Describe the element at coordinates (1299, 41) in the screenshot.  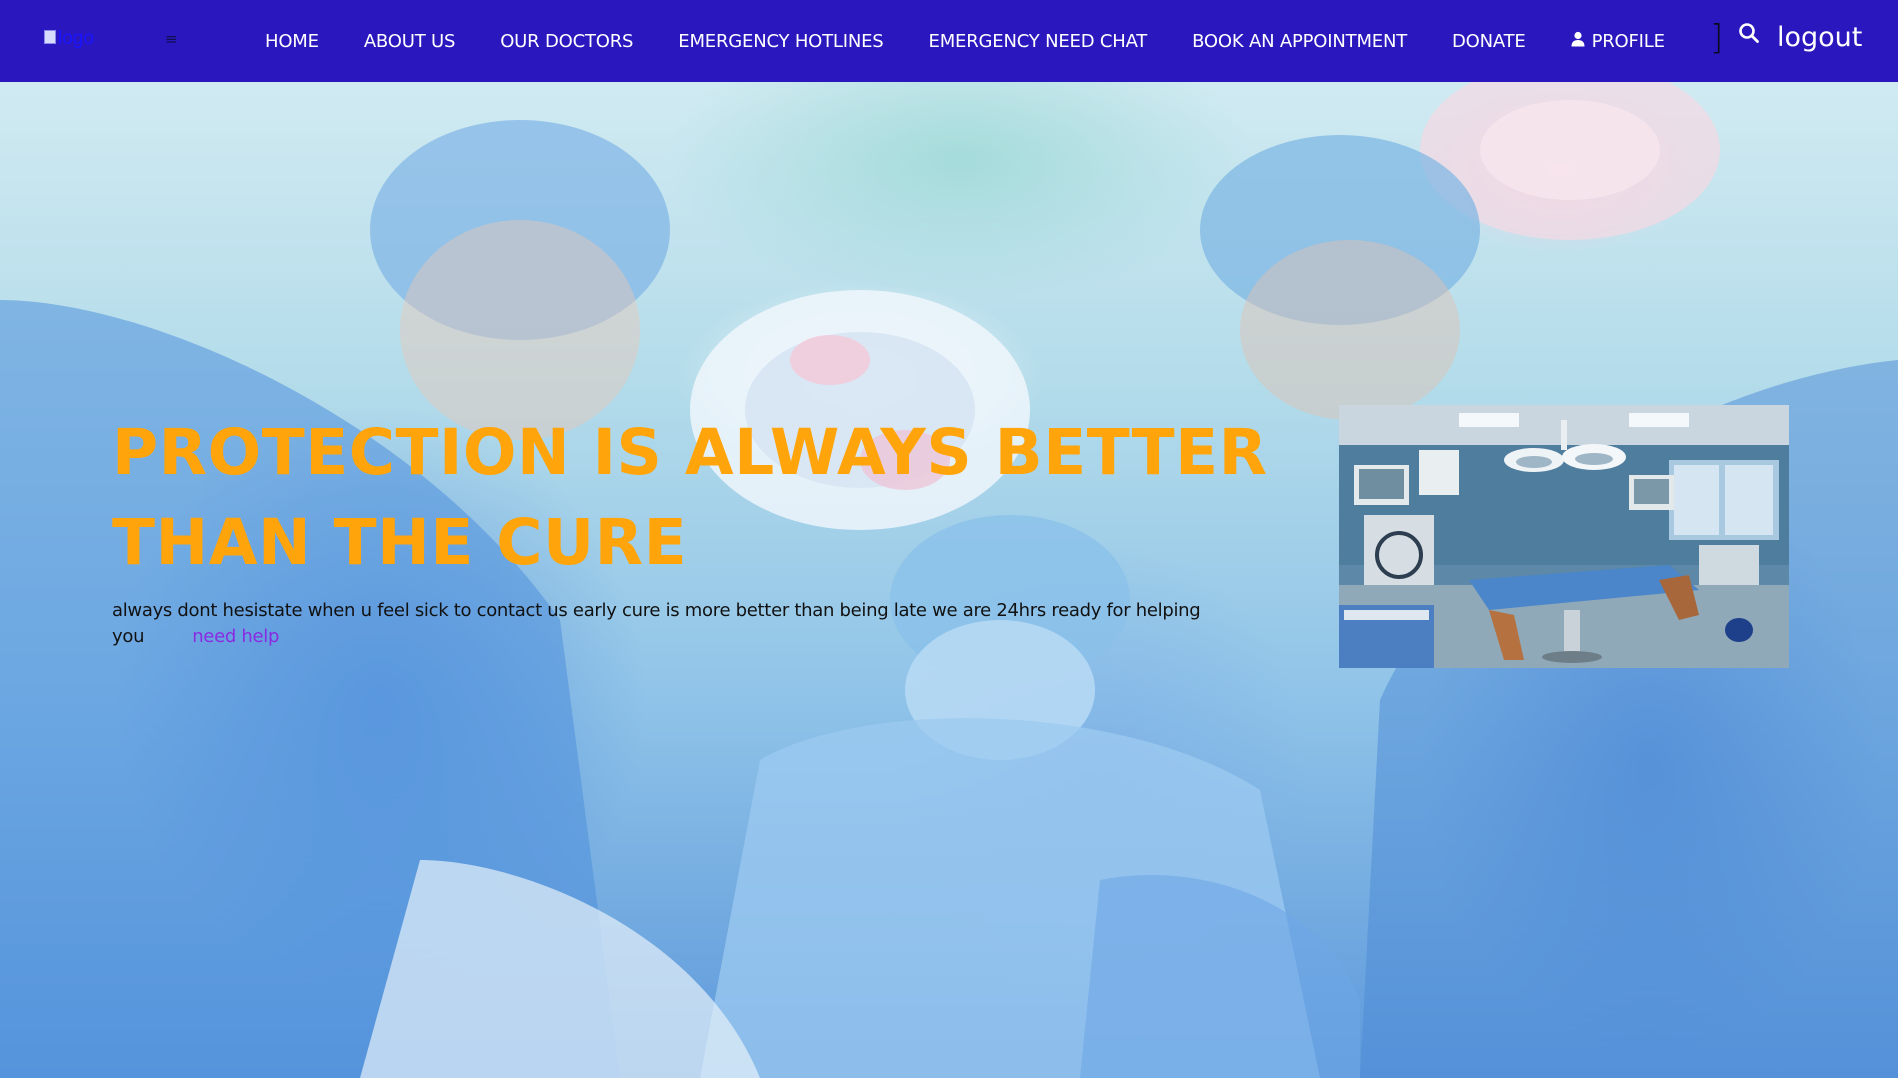
I see `nav-link-book-appointment: BOOK AN APPOINTMENT` at that location.